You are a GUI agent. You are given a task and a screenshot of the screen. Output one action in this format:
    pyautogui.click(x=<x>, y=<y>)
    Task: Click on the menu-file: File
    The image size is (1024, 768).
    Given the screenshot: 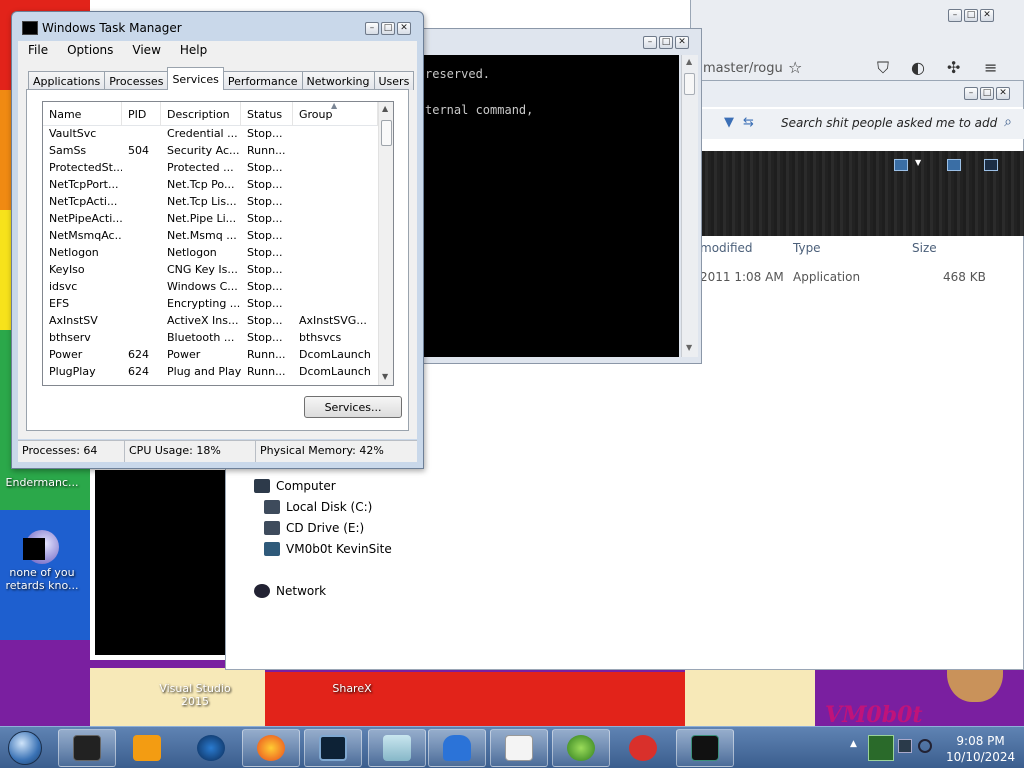 What is the action you would take?
    pyautogui.click(x=37, y=51)
    